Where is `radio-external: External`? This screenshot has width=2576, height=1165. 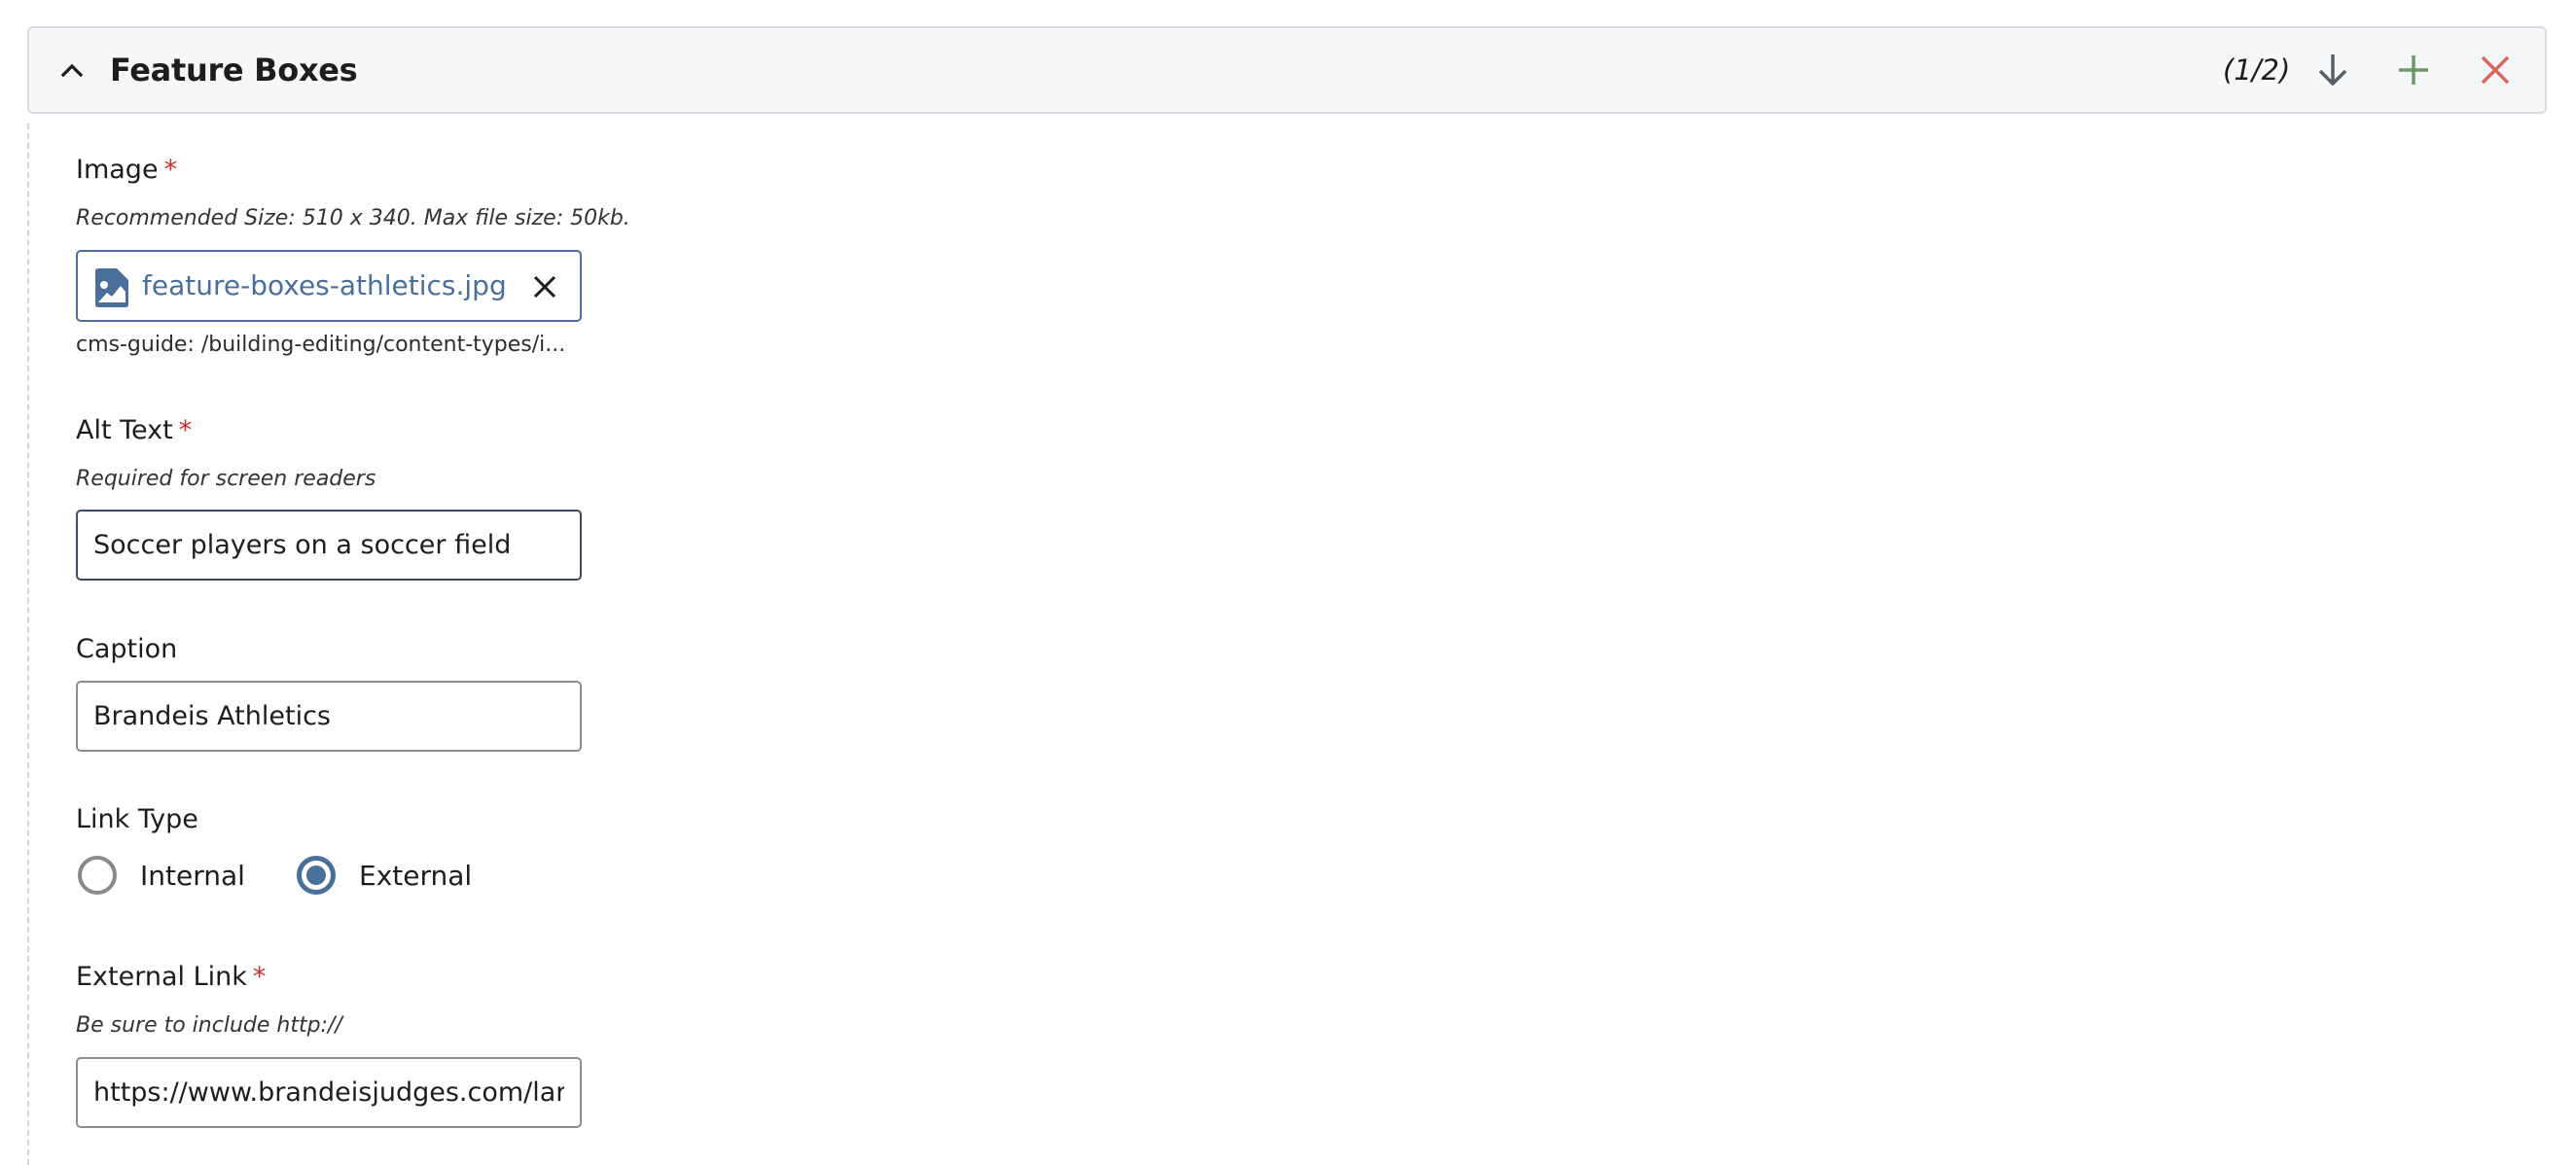
radio-external: External is located at coordinates (384, 875).